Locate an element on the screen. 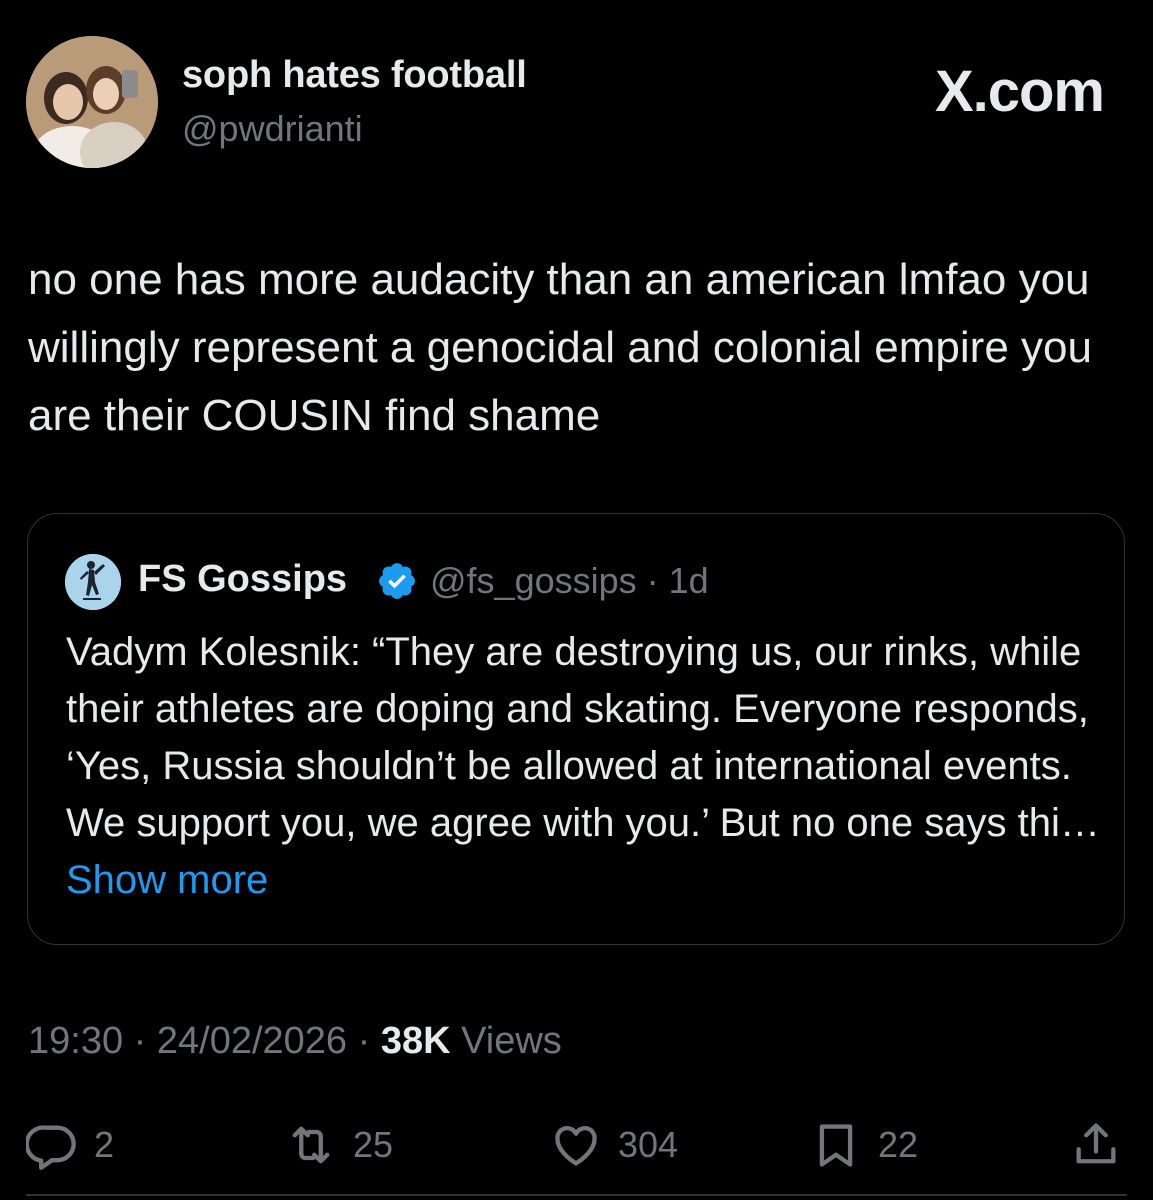 This screenshot has height=1200, width=1153. tweet-meta: 19:30 · 24/02/2026 · 38K Views is located at coordinates (295, 1041).